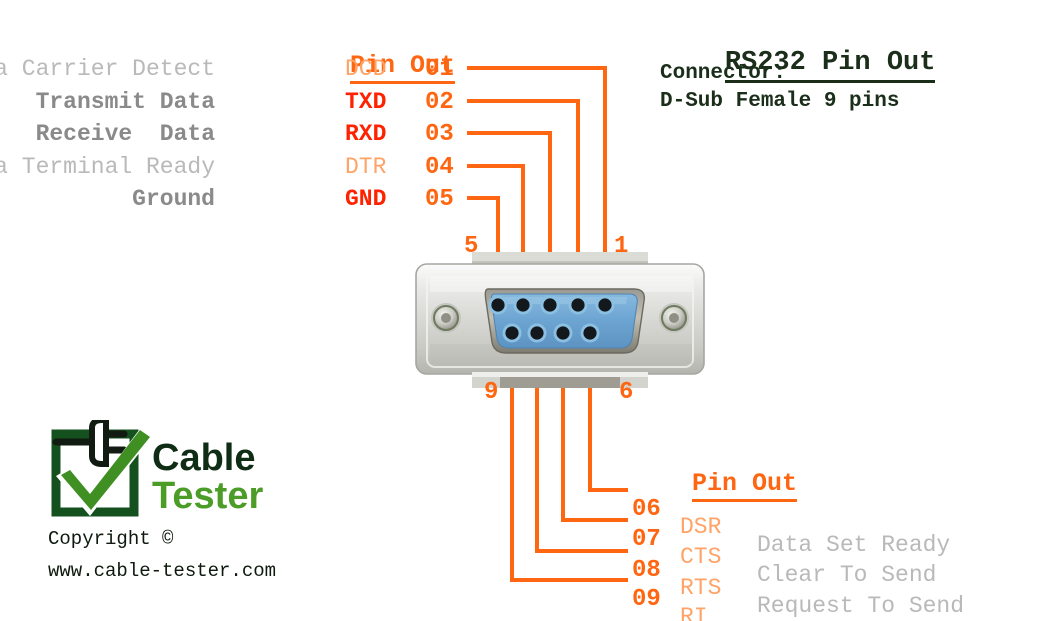 The width and height of the screenshot is (1042, 621). What do you see at coordinates (203, 458) in the screenshot?
I see `logo-brand-line1: Cable` at bounding box center [203, 458].